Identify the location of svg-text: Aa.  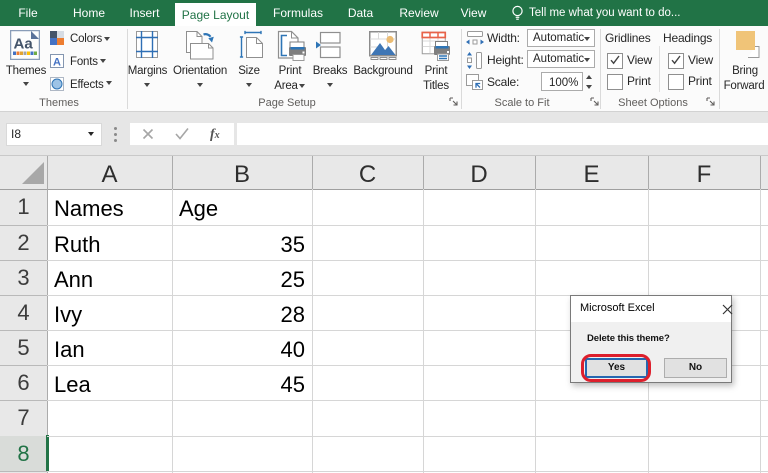
(24, 44).